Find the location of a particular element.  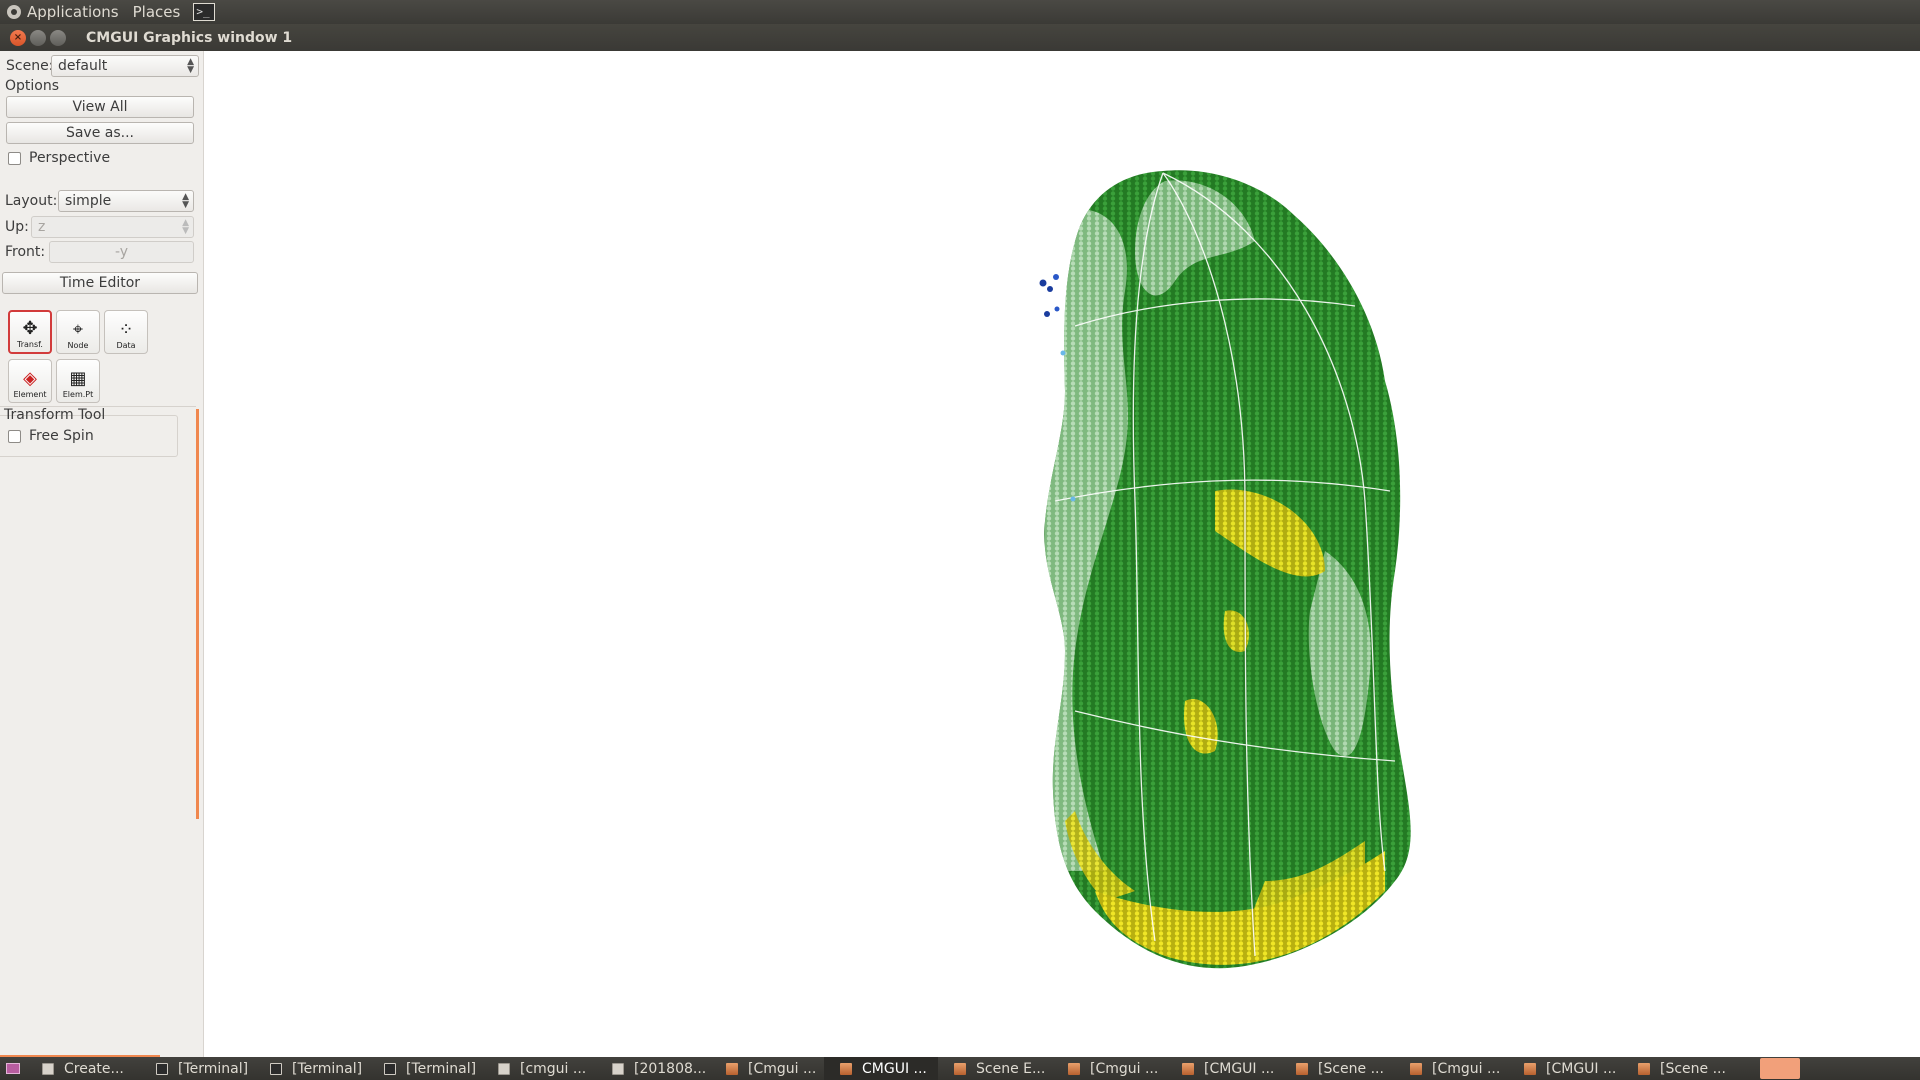

show-desktop-button is located at coordinates (13, 1068).